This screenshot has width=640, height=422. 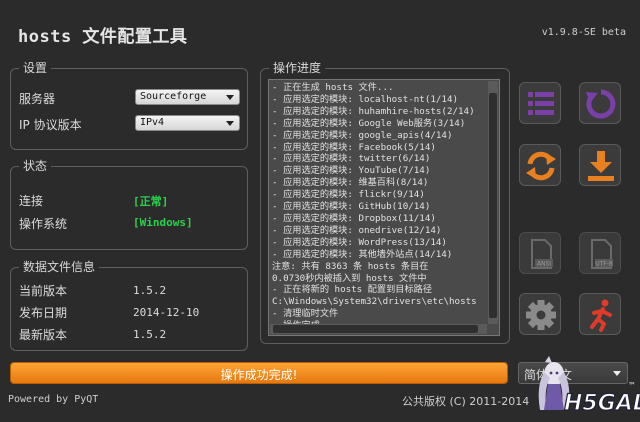 What do you see at coordinates (602, 403) in the screenshot?
I see `watermark-text: H5GAL` at bounding box center [602, 403].